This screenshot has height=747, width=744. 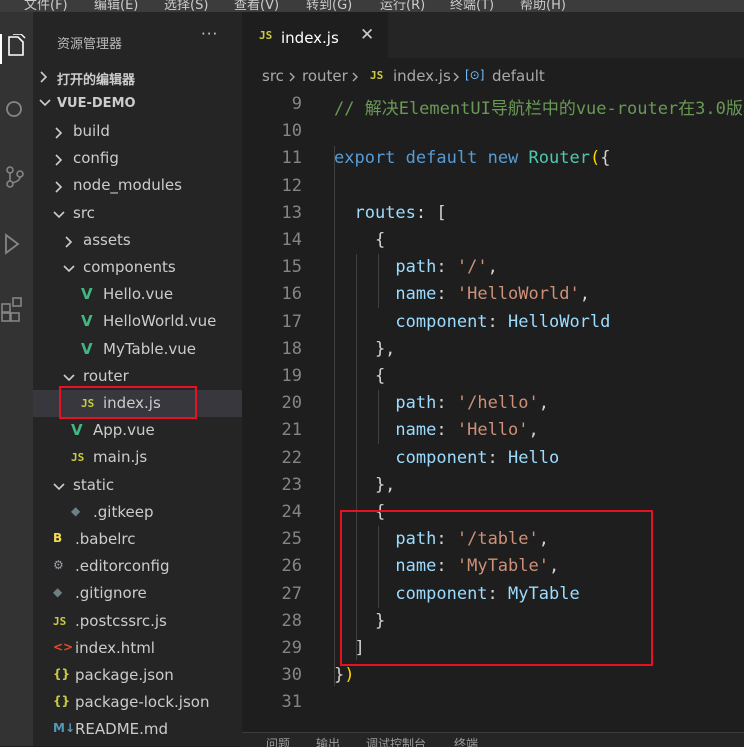 What do you see at coordinates (493, 187) in the screenshot?
I see `code-line: 12` at bounding box center [493, 187].